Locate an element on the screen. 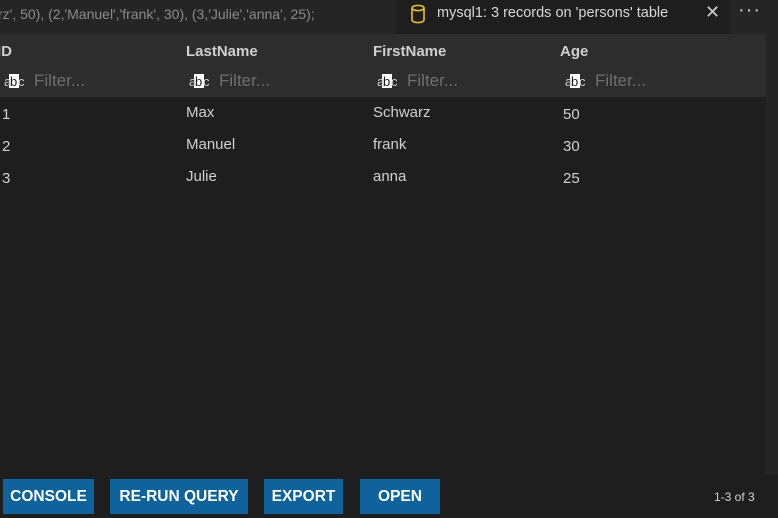 This screenshot has width=778, height=518. cell-lastname: Manuel is located at coordinates (210, 144).